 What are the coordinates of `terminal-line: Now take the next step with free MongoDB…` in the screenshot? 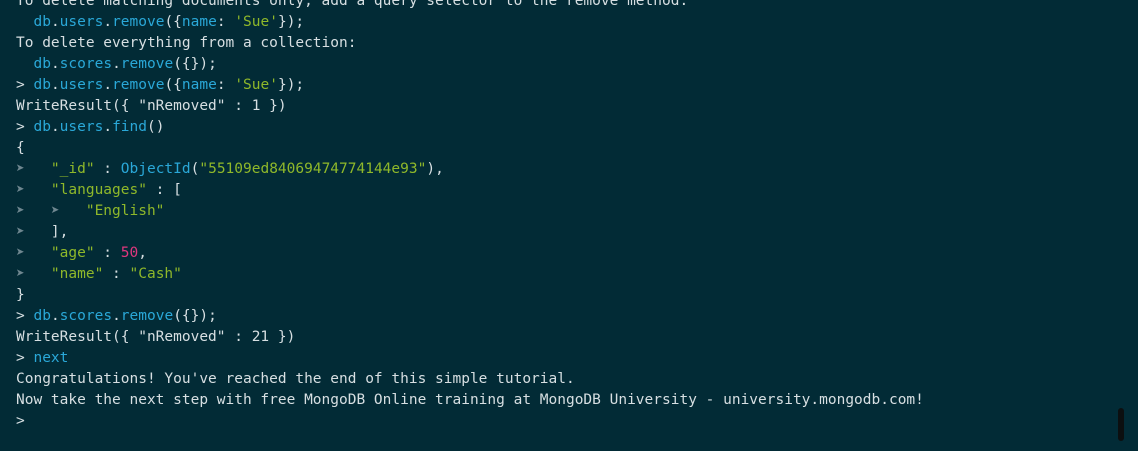 It's located at (562, 400).